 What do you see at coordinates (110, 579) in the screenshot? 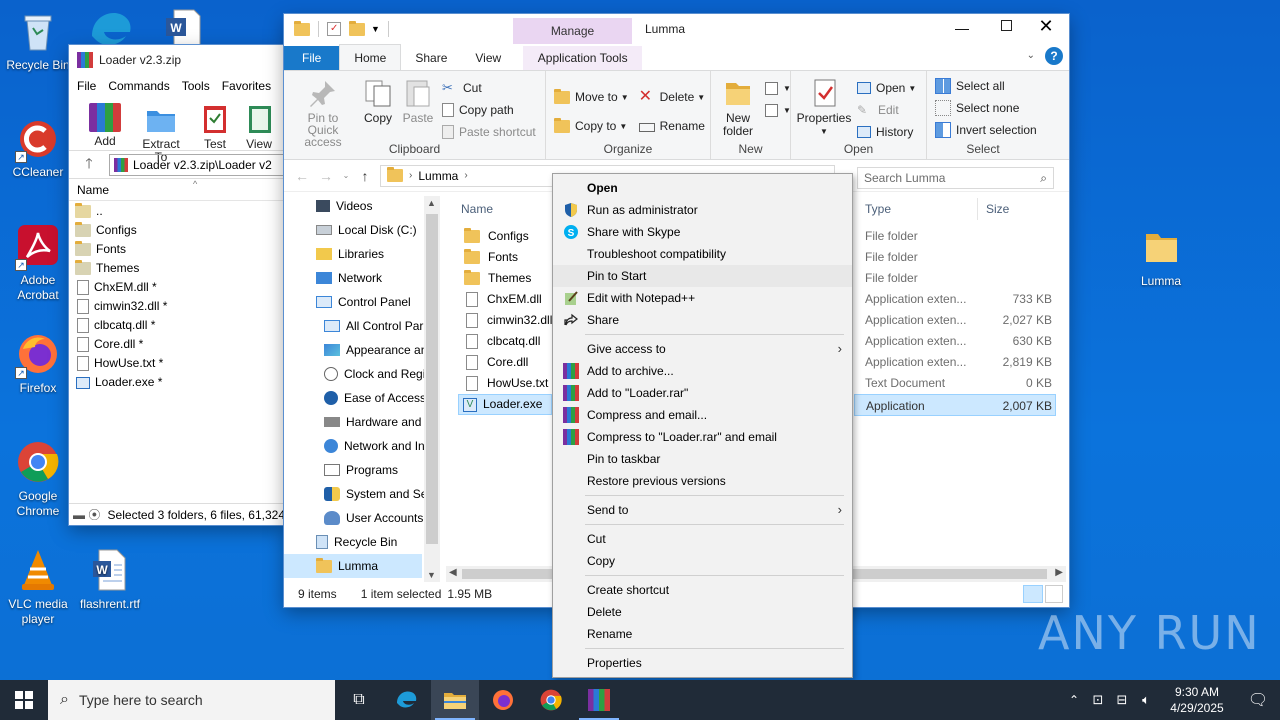
I see `desktop-icon-flashrent: W flashrent.rtf` at bounding box center [110, 579].